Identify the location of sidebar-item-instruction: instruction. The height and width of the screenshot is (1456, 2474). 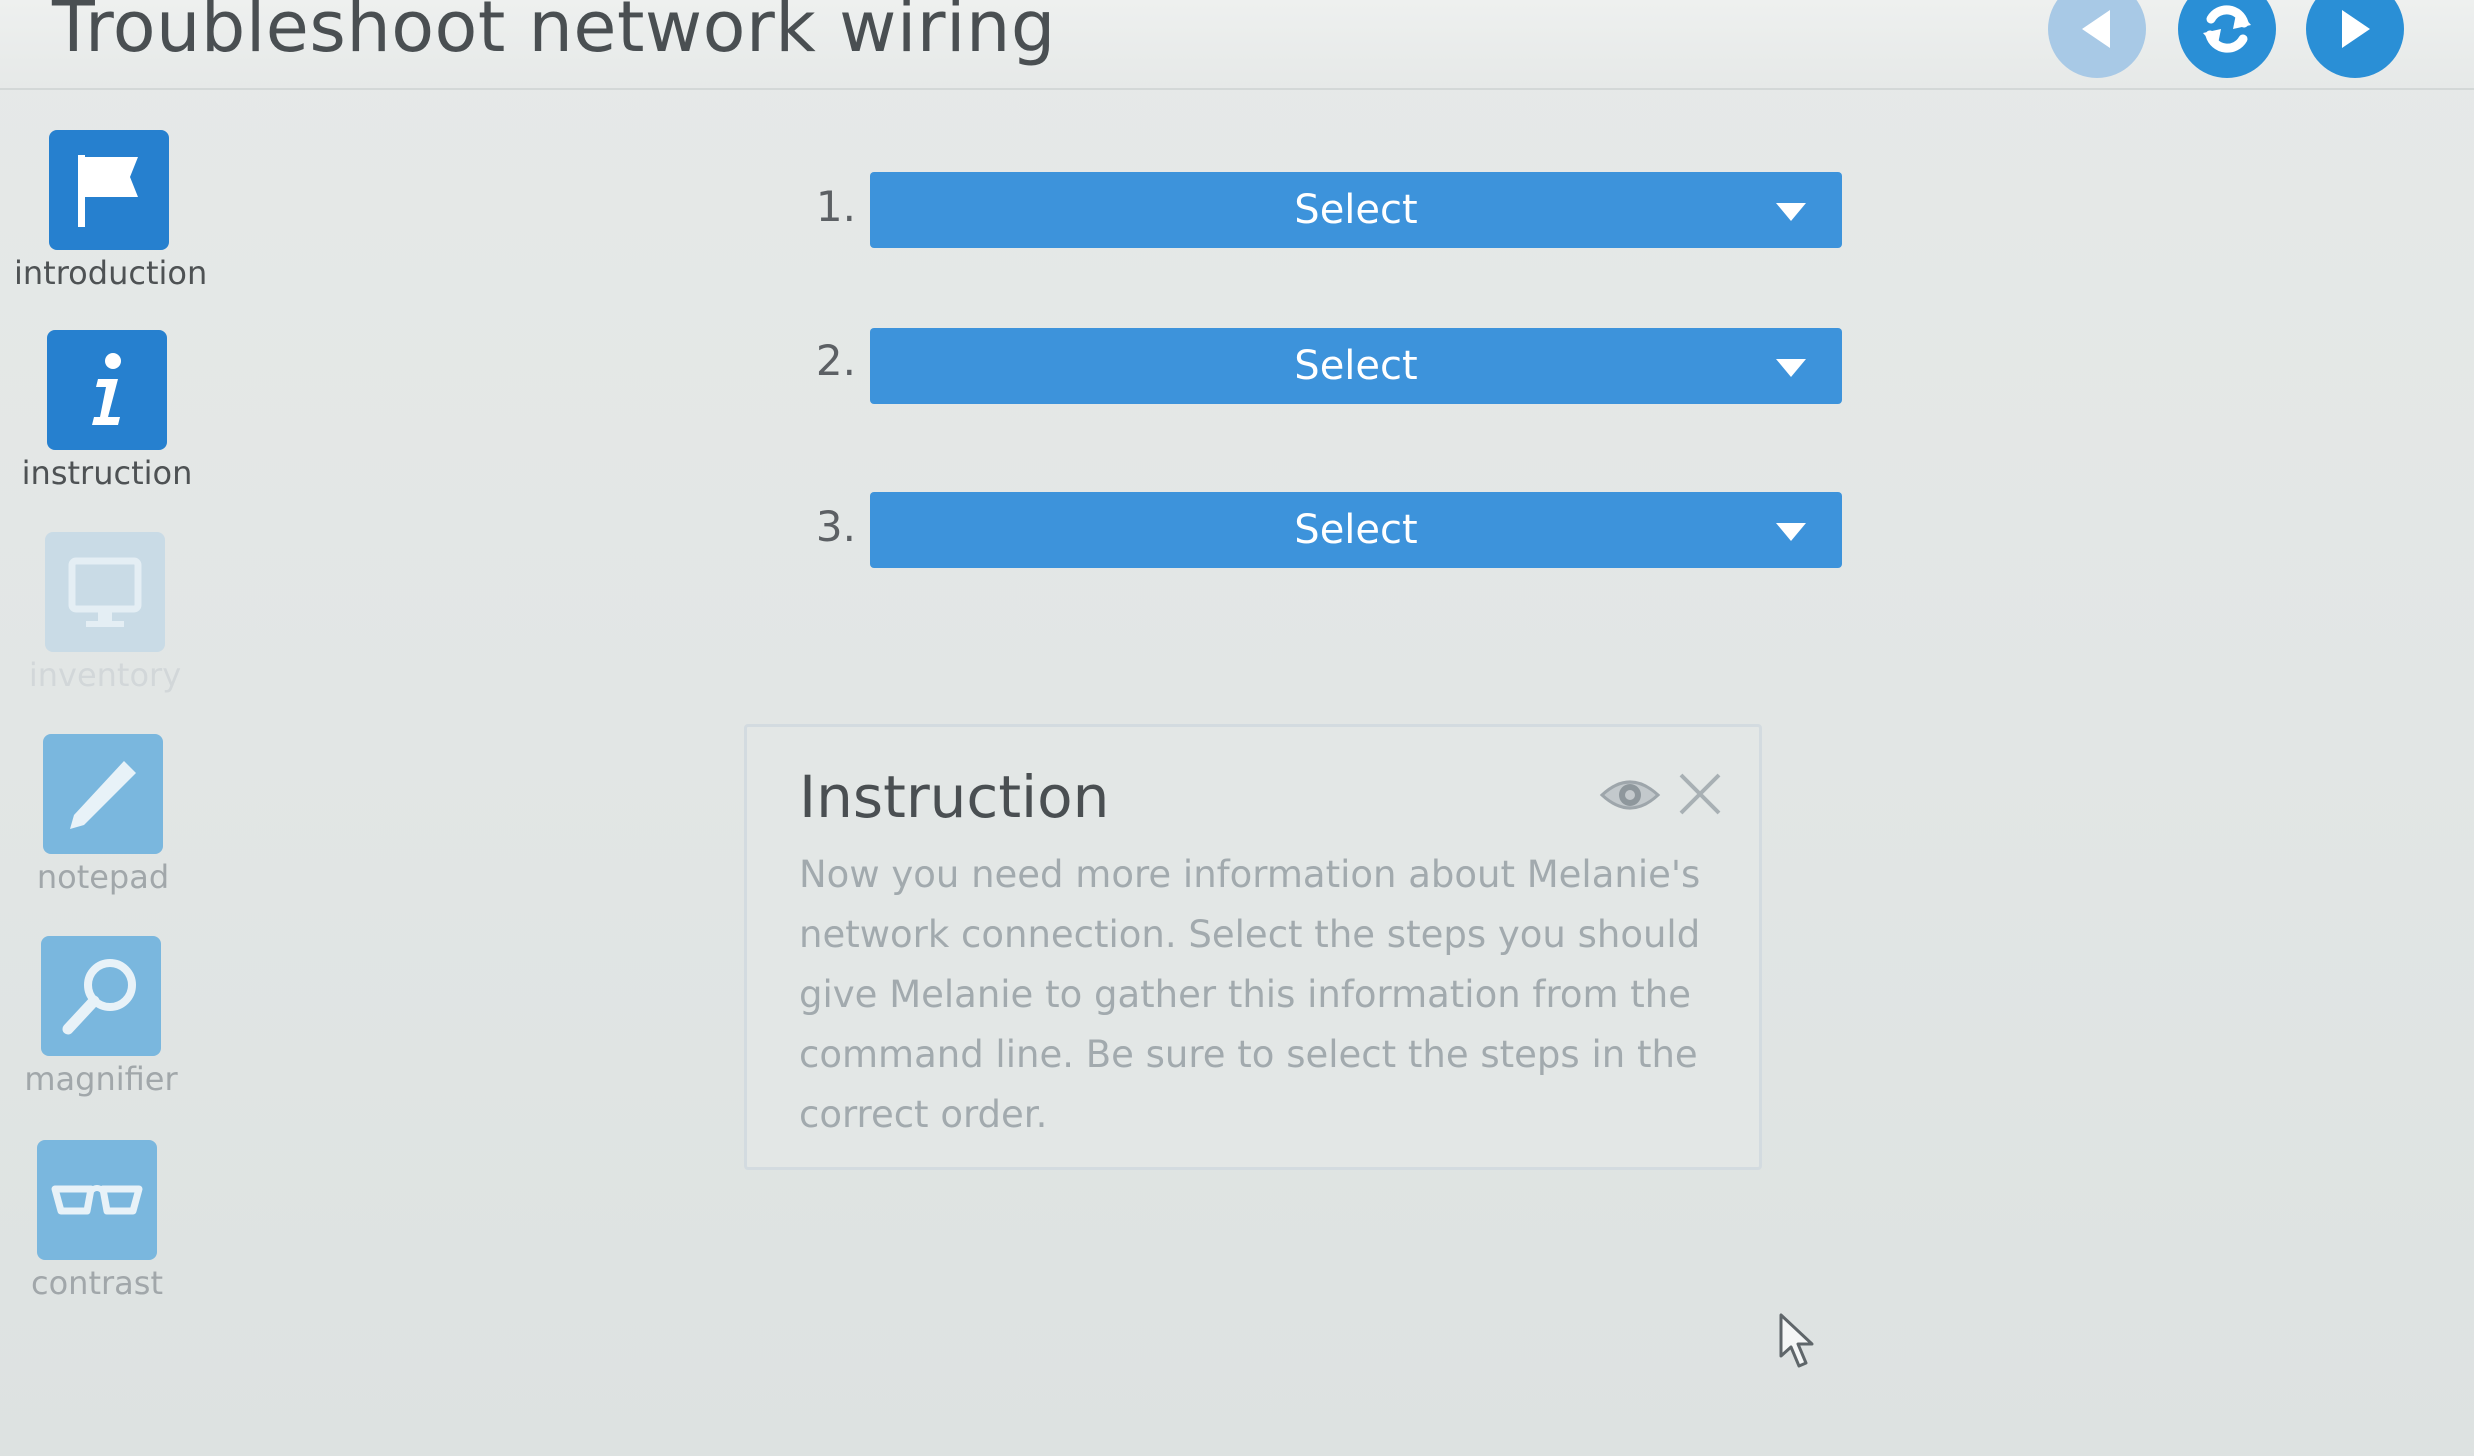
(107, 411).